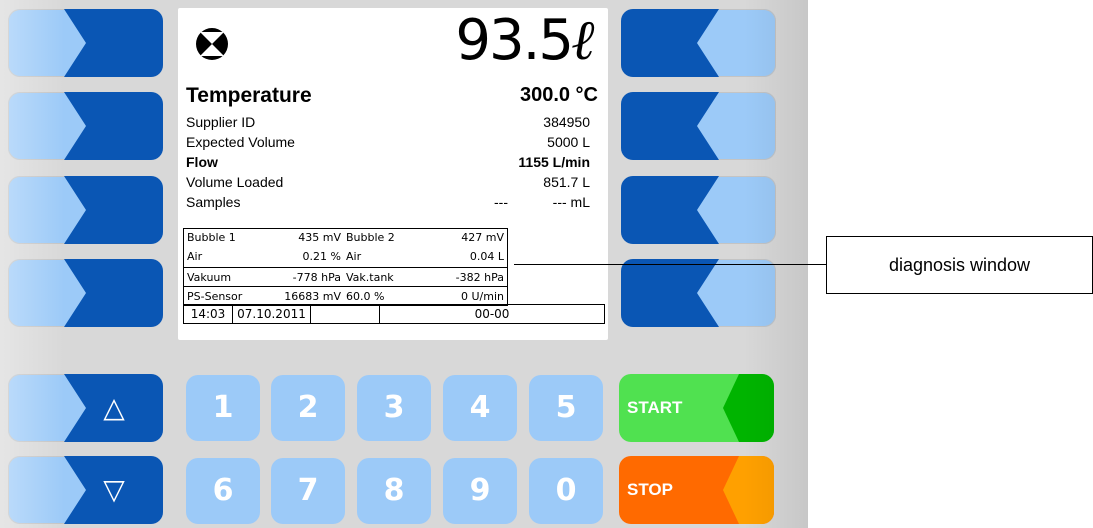 This screenshot has height=528, width=1093. I want to click on up-arrow-key: △, so click(85, 408).